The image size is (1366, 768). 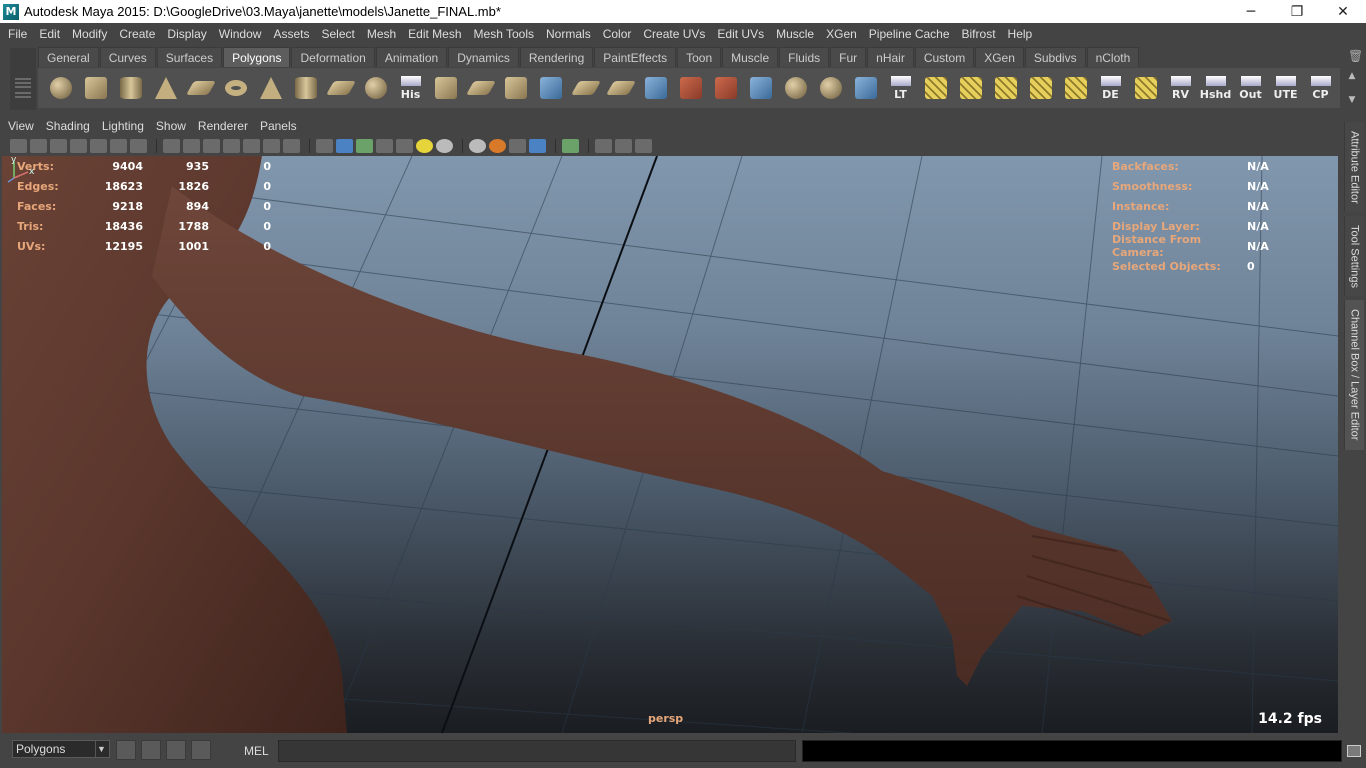 I want to click on isolate-select-icon, so click(x=324, y=146).